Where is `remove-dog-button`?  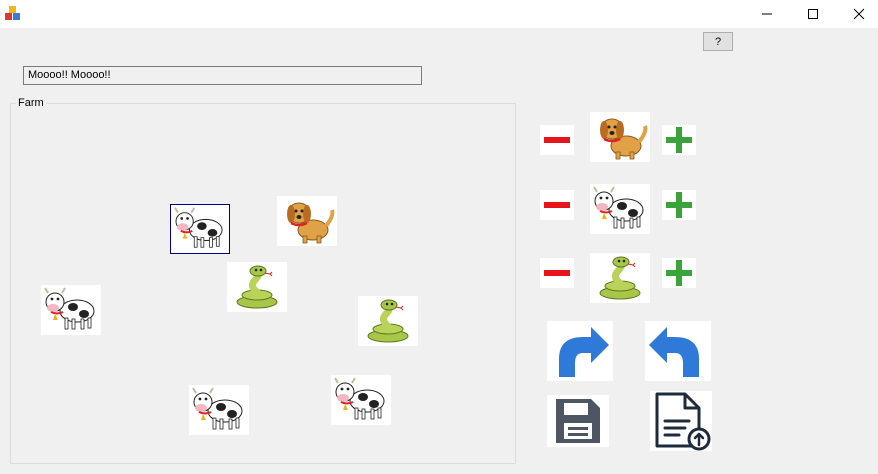
remove-dog-button is located at coordinates (557, 140).